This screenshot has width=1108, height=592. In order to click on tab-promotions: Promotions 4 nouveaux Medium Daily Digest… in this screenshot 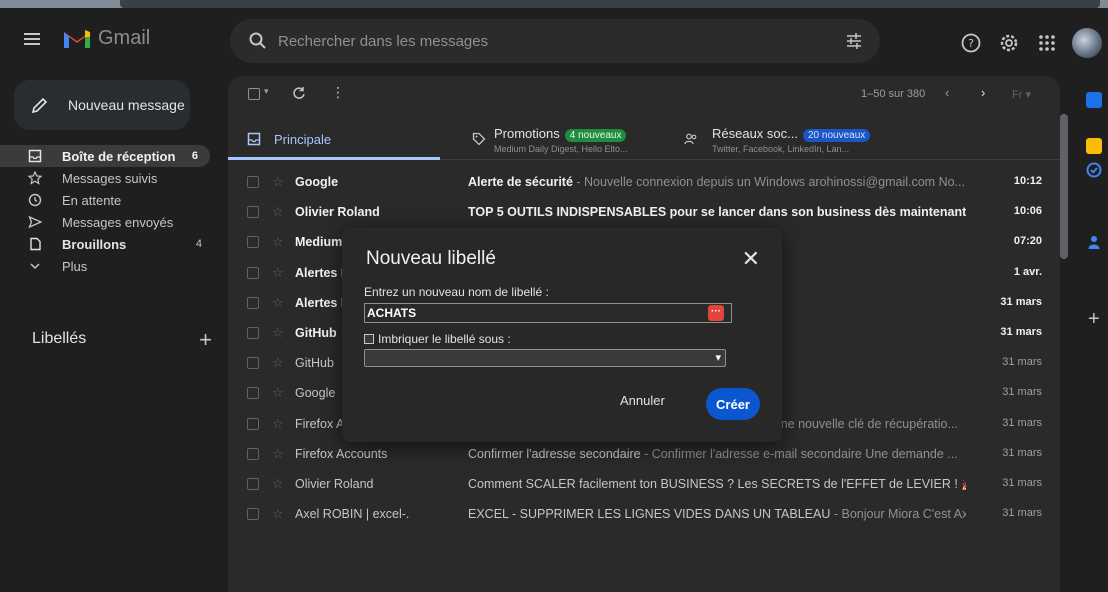, I will do `click(565, 138)`.